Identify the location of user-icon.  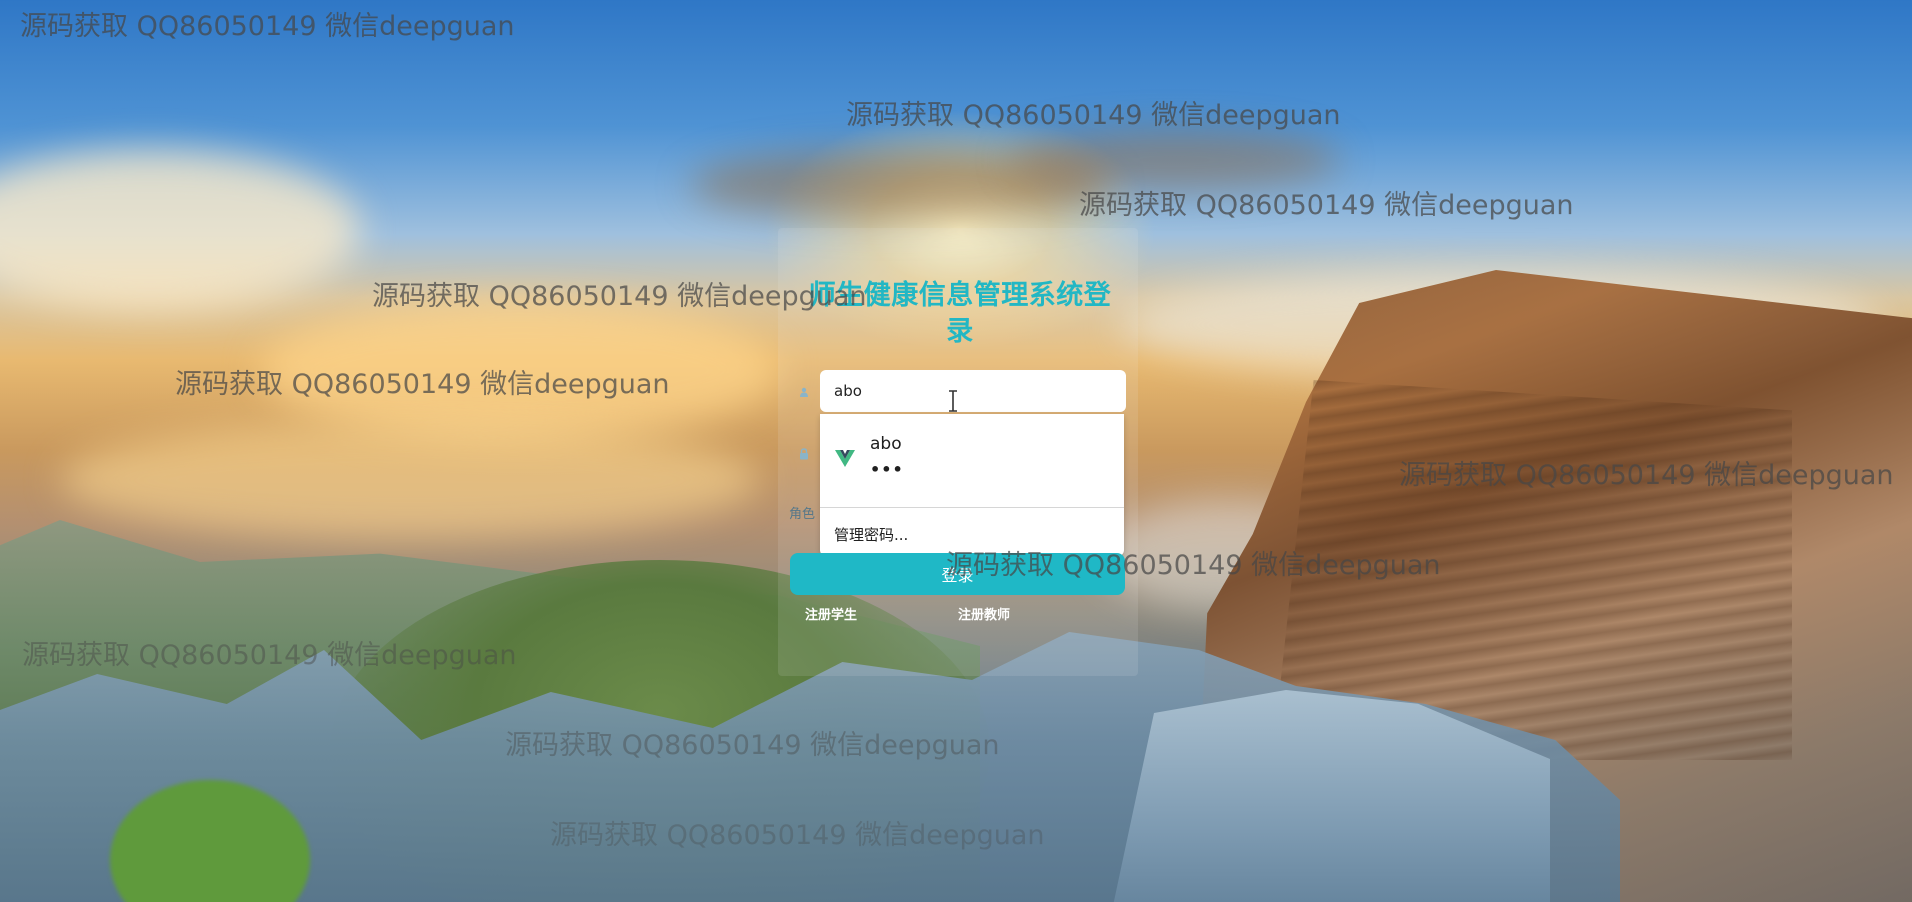
(804, 392).